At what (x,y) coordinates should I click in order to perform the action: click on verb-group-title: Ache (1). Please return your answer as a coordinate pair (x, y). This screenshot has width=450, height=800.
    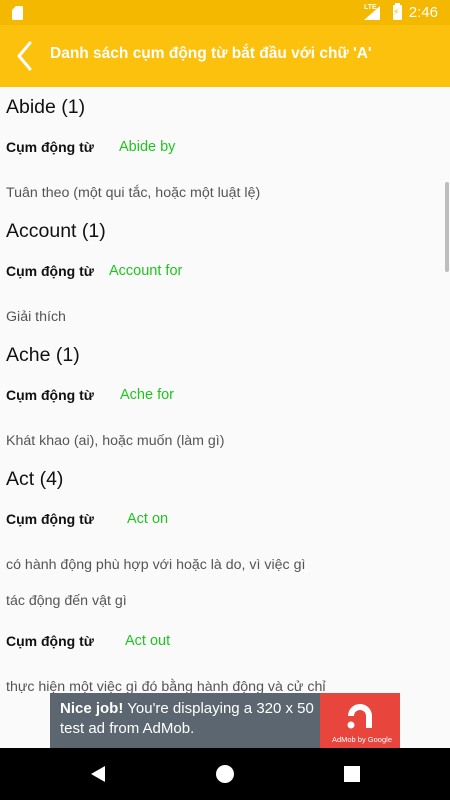
    Looking at the image, I should click on (43, 355).